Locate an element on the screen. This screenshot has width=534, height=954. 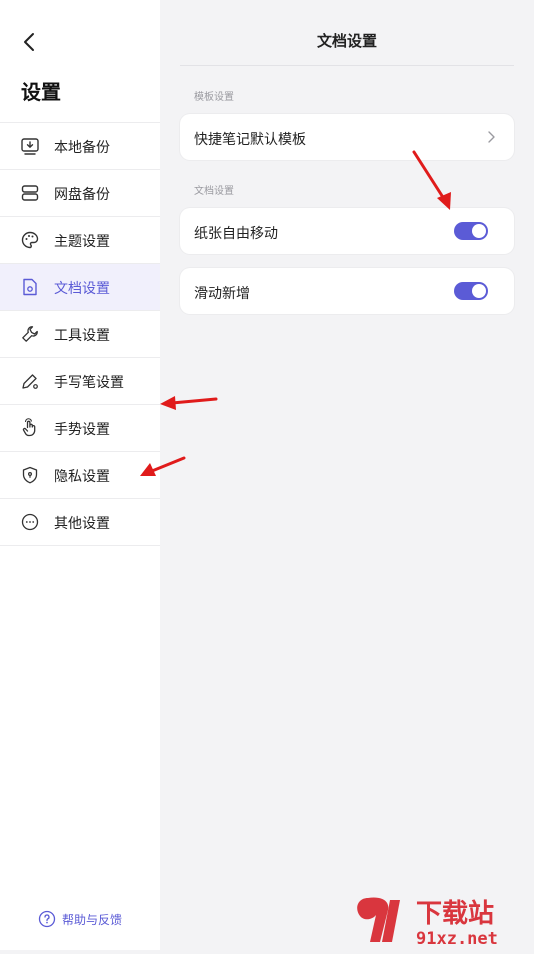
local-backup-icon is located at coordinates (30, 146).